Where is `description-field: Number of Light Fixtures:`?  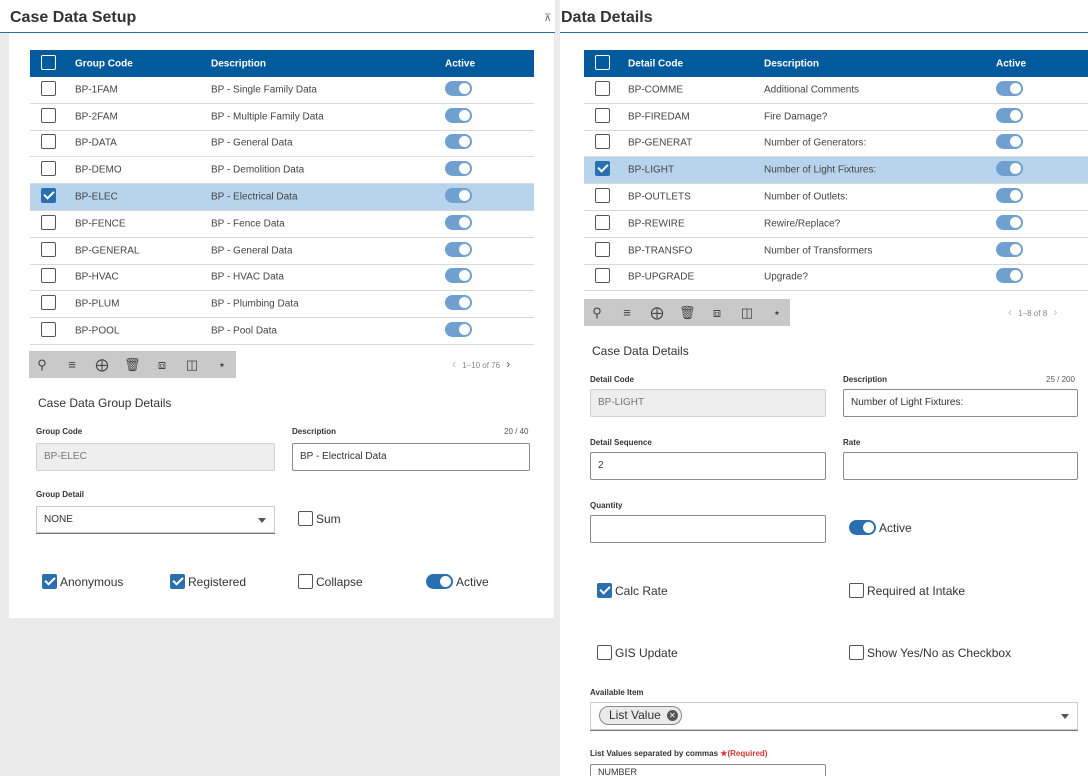
description-field: Number of Light Fixtures: is located at coordinates (960, 403).